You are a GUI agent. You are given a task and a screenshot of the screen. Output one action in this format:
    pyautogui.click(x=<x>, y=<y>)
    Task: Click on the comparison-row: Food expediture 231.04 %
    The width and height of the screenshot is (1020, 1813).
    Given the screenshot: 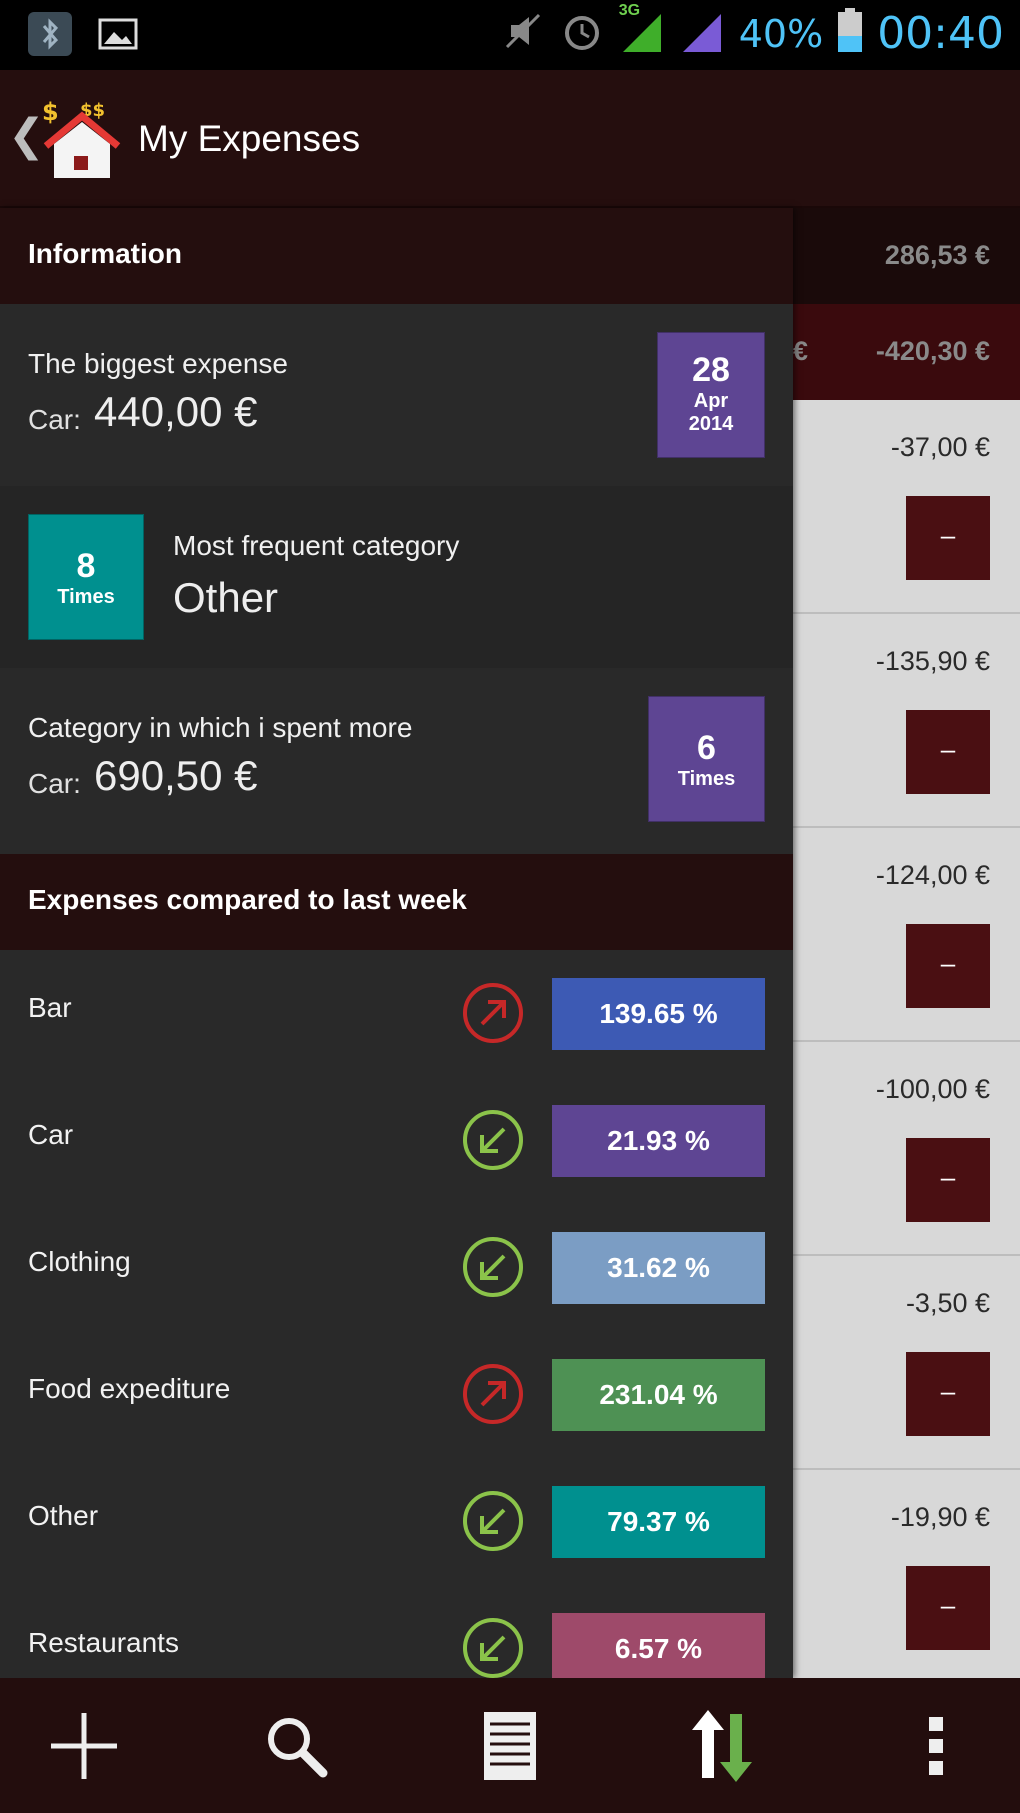 What is the action you would take?
    pyautogui.click(x=396, y=1394)
    